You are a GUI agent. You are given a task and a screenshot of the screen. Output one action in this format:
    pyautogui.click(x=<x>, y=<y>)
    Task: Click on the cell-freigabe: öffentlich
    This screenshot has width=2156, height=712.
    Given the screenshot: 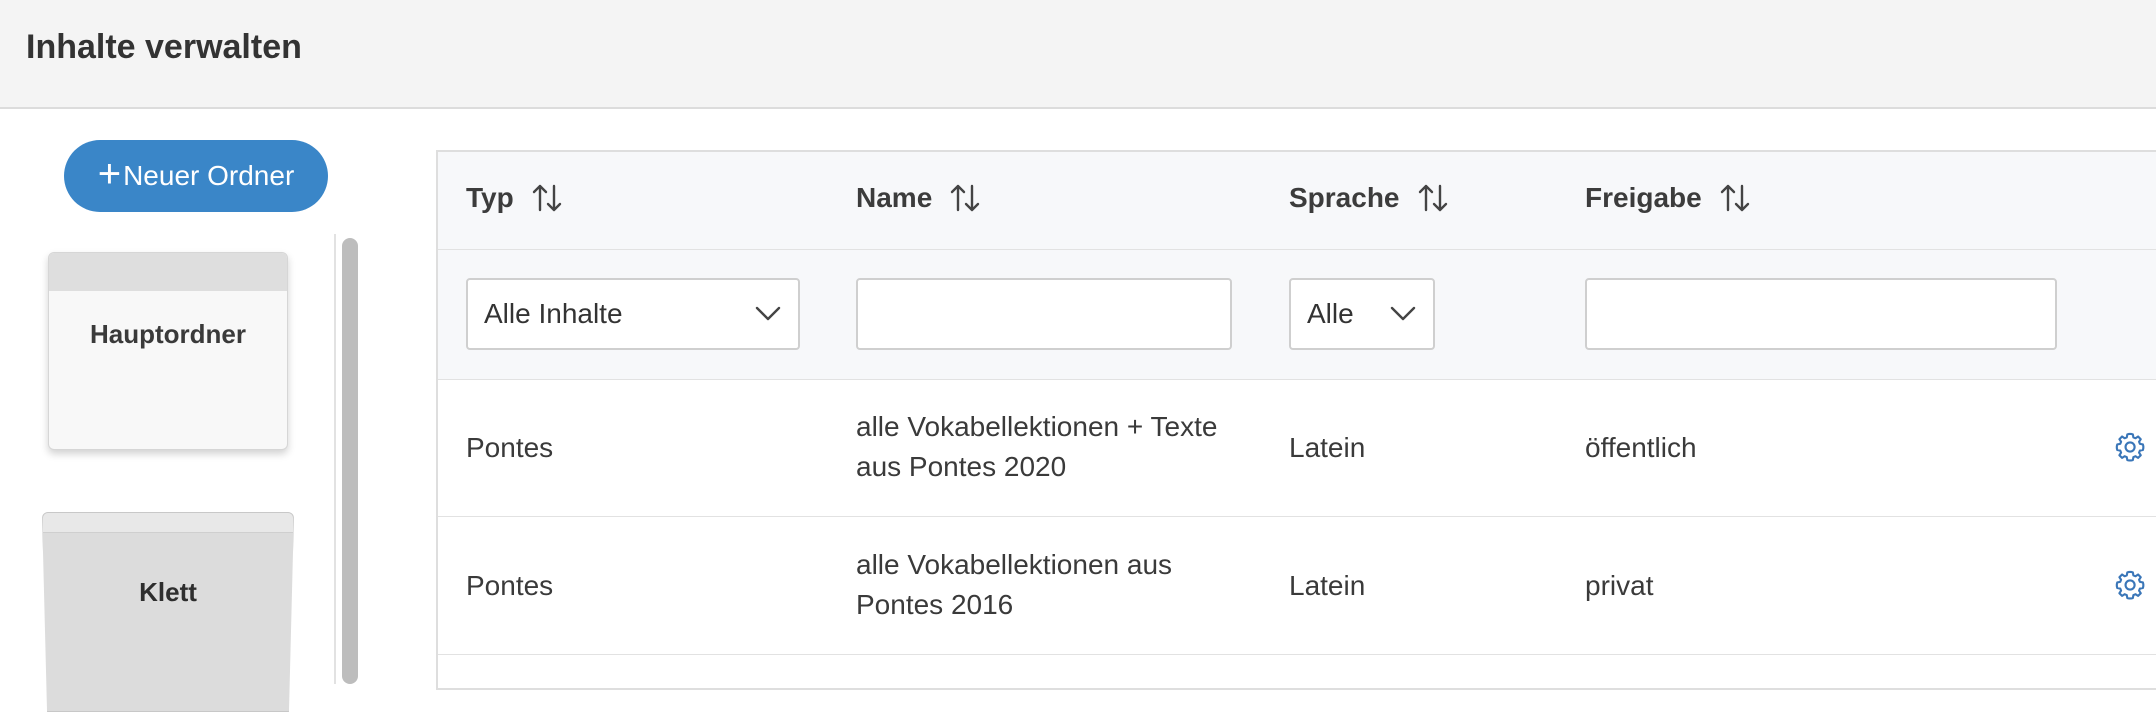 What is the action you would take?
    pyautogui.click(x=1641, y=447)
    